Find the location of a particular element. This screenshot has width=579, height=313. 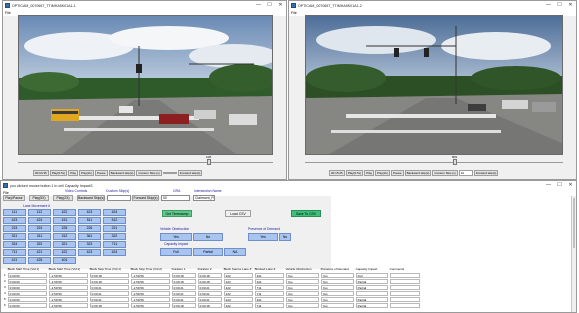

lane-button: 324 is located at coordinates (14, 244).